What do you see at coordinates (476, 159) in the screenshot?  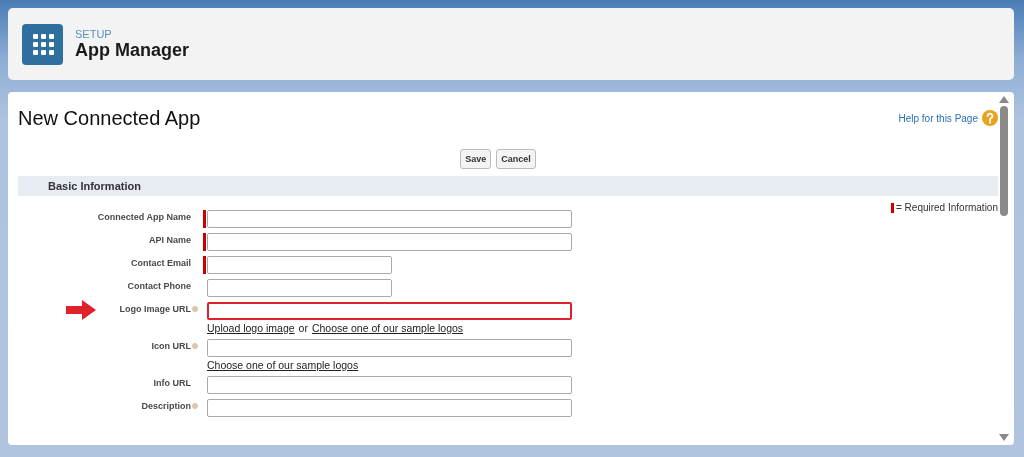 I see `form-button: Save` at bounding box center [476, 159].